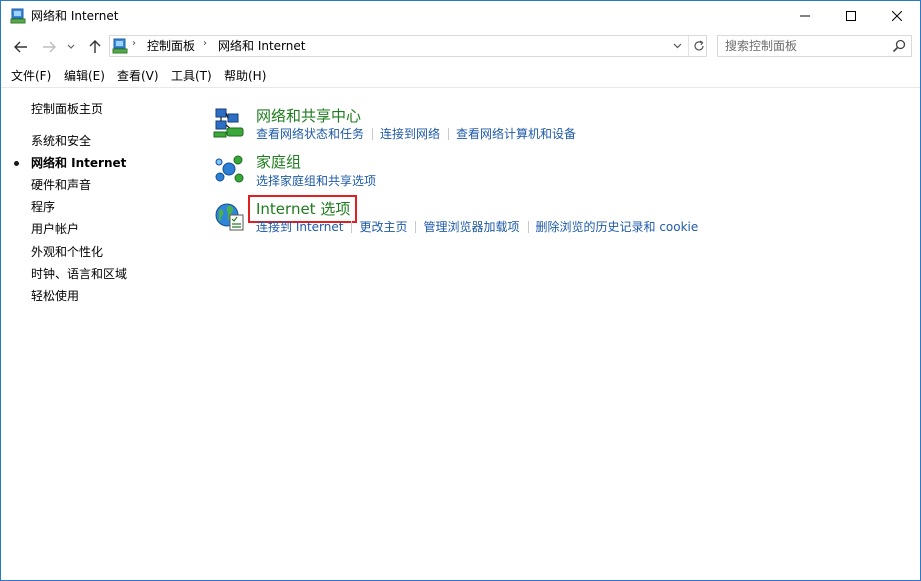 This screenshot has height=581, width=921. What do you see at coordinates (31, 76) in the screenshot?
I see `menu-file: 文件(F)` at bounding box center [31, 76].